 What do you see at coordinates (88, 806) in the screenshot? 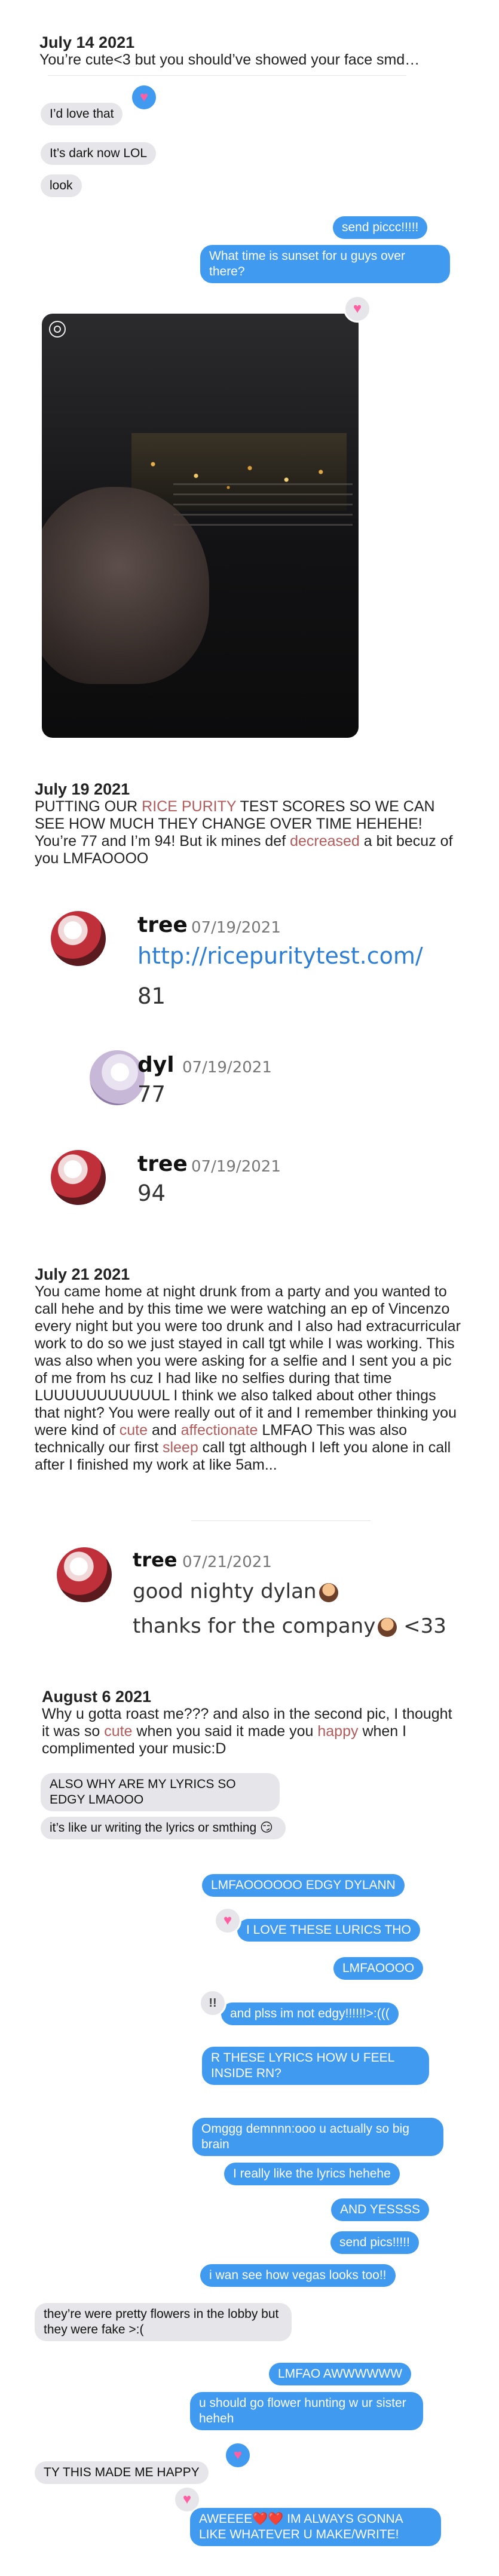
I see `caption-text: PUTTING OUR` at bounding box center [88, 806].